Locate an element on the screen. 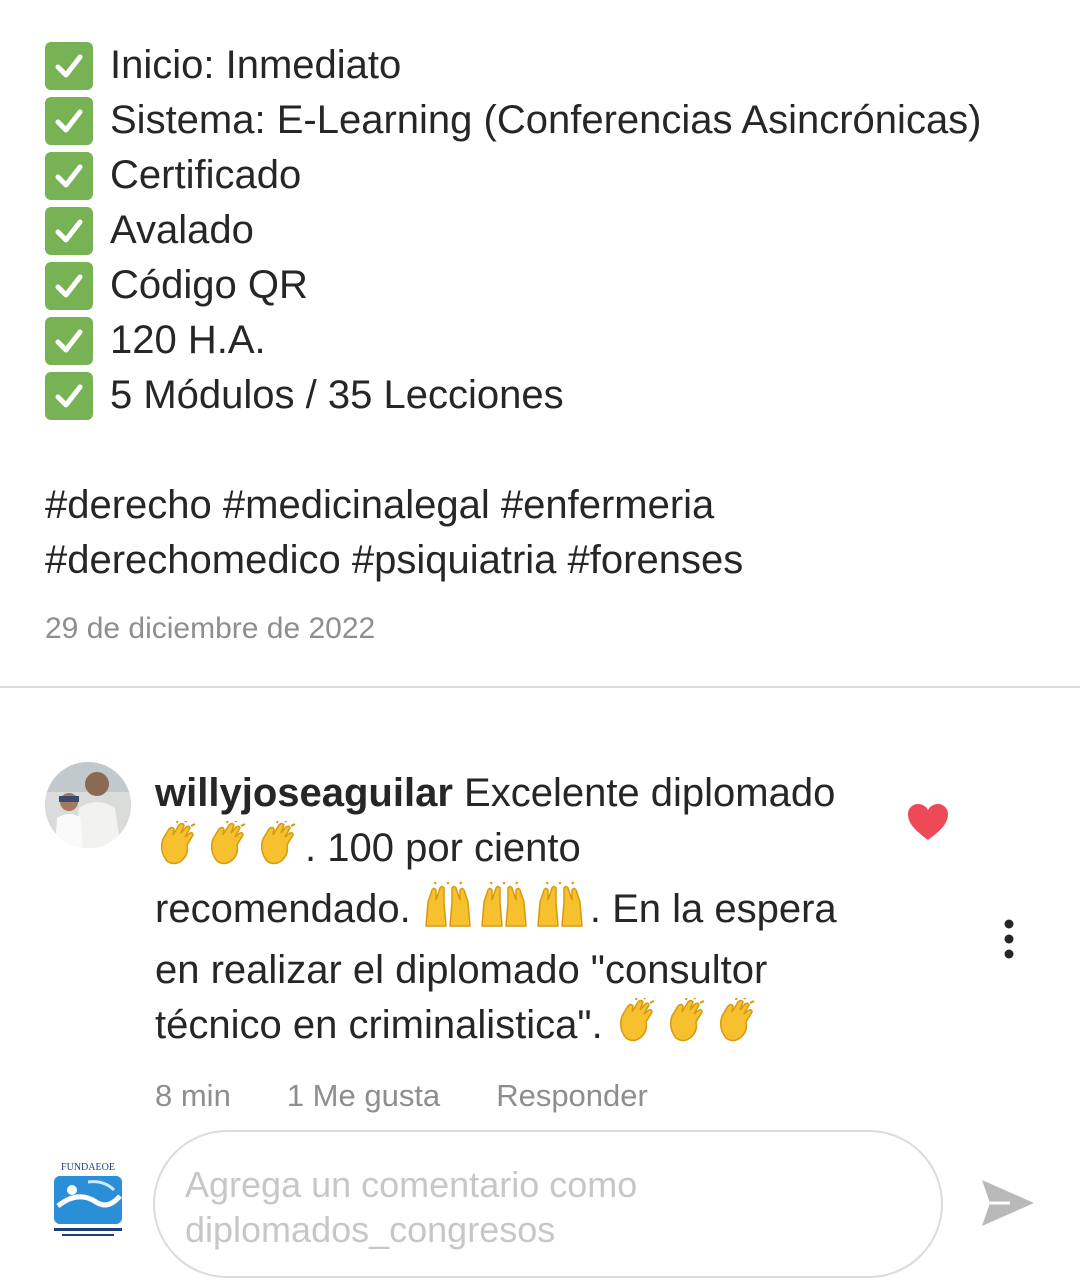 The width and height of the screenshot is (1080, 1280). comment-time: 8 min is located at coordinates (193, 1095).